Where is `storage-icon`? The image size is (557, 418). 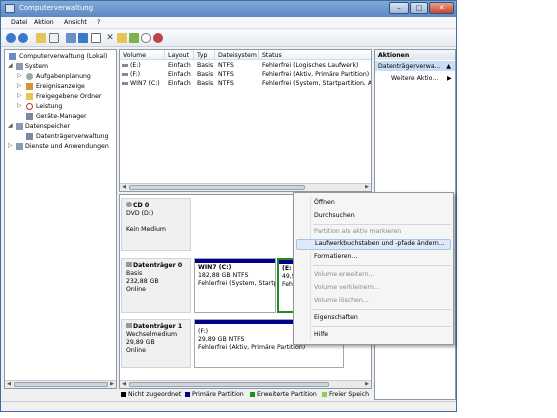
storage-icon is located at coordinates (19, 126).